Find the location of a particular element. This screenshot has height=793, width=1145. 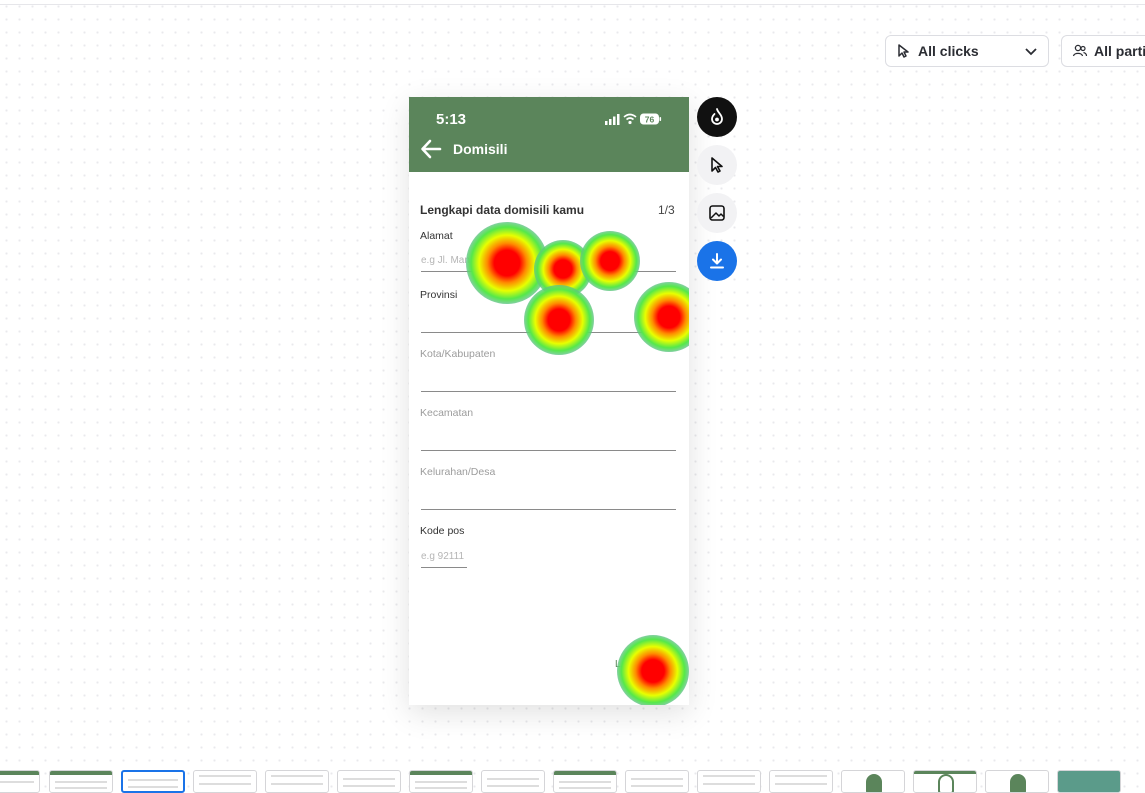

field-label-kecamatan: Kecamatan is located at coordinates (447, 413).